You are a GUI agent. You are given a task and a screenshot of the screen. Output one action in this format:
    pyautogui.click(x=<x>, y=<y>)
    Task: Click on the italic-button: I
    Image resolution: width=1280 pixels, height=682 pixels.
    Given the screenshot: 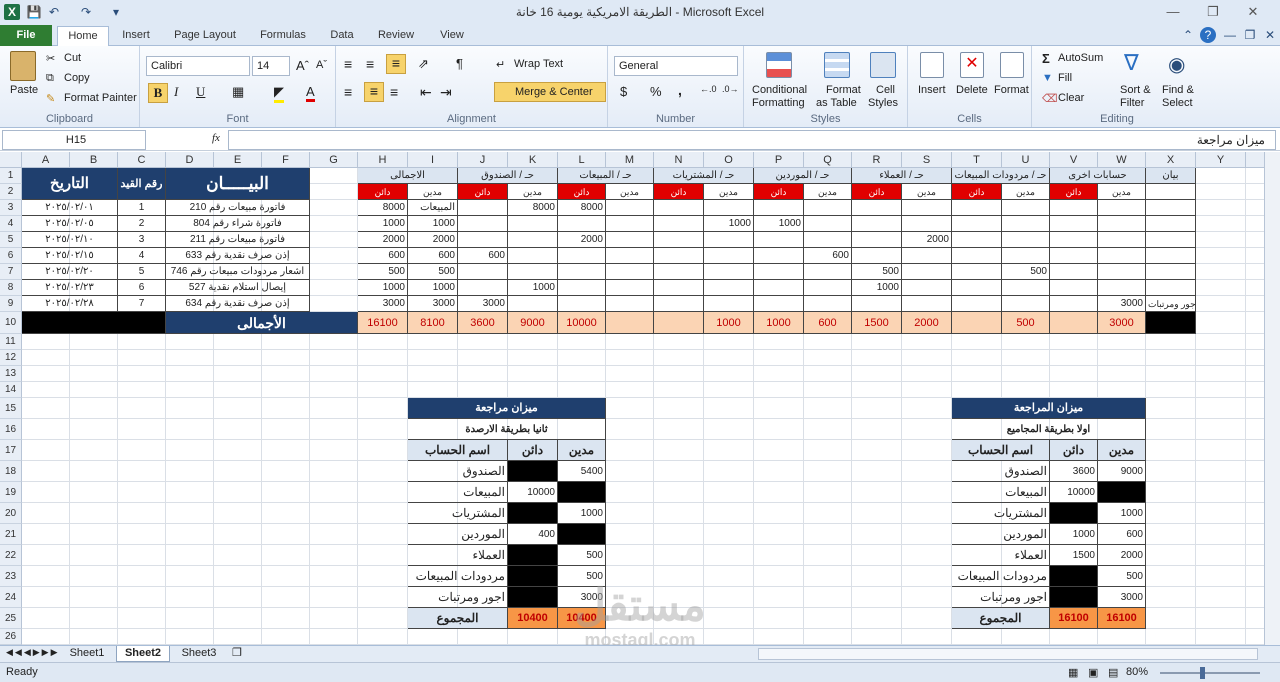 What is the action you would take?
    pyautogui.click(x=176, y=92)
    